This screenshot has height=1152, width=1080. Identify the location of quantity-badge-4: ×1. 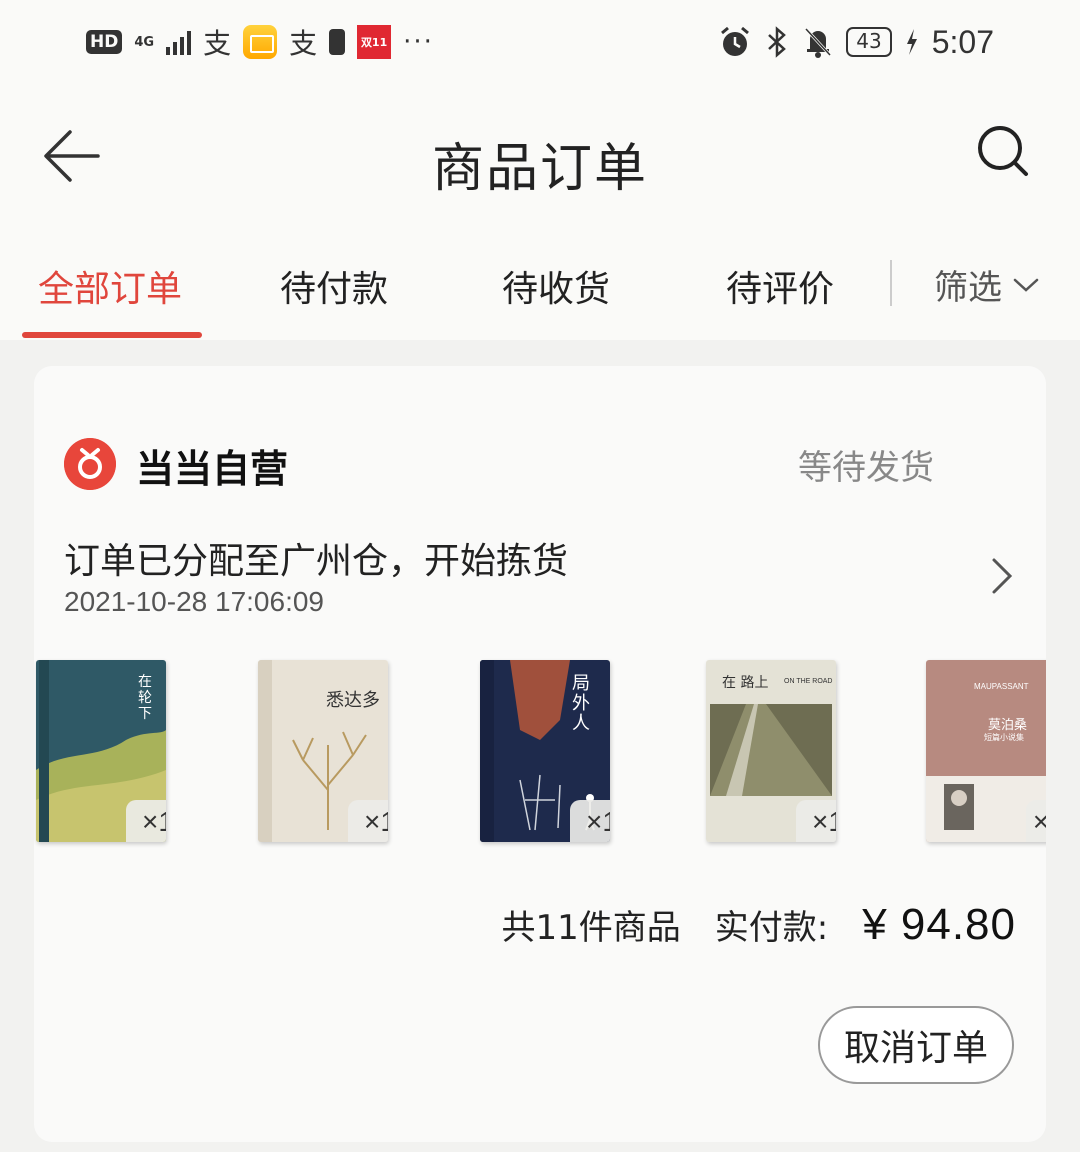
(816, 821).